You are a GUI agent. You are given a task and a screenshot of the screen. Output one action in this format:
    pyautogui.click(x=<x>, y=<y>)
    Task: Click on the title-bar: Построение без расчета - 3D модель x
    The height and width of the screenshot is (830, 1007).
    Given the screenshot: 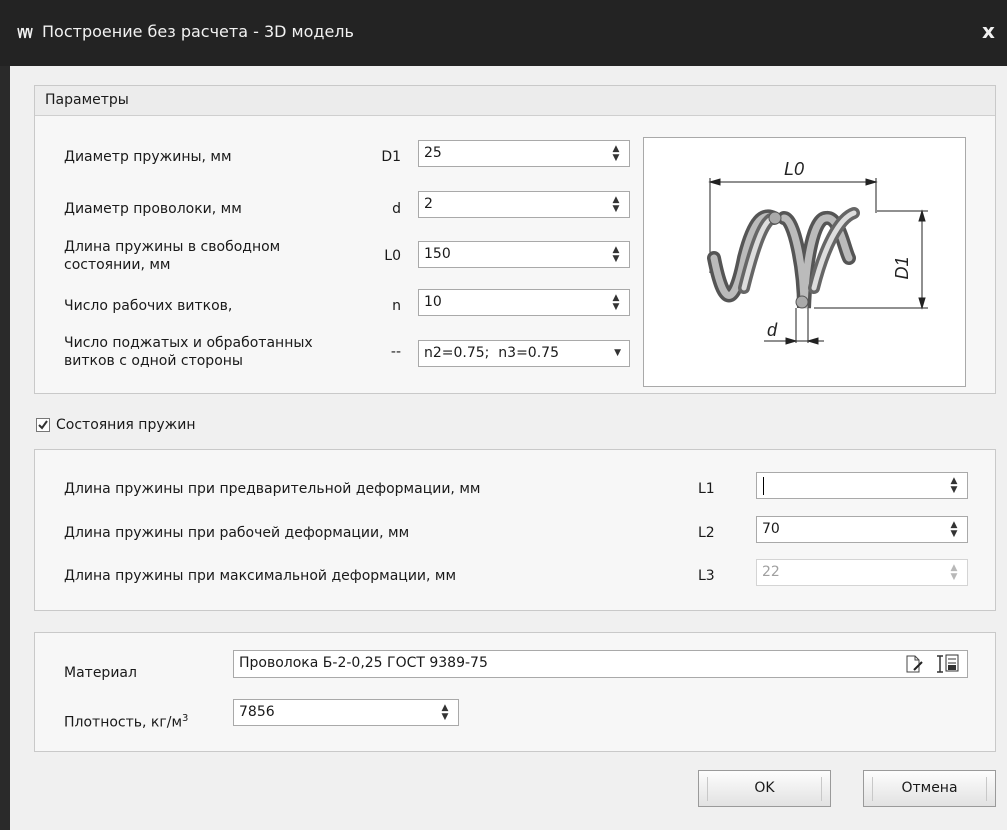 What is the action you would take?
    pyautogui.click(x=503, y=33)
    